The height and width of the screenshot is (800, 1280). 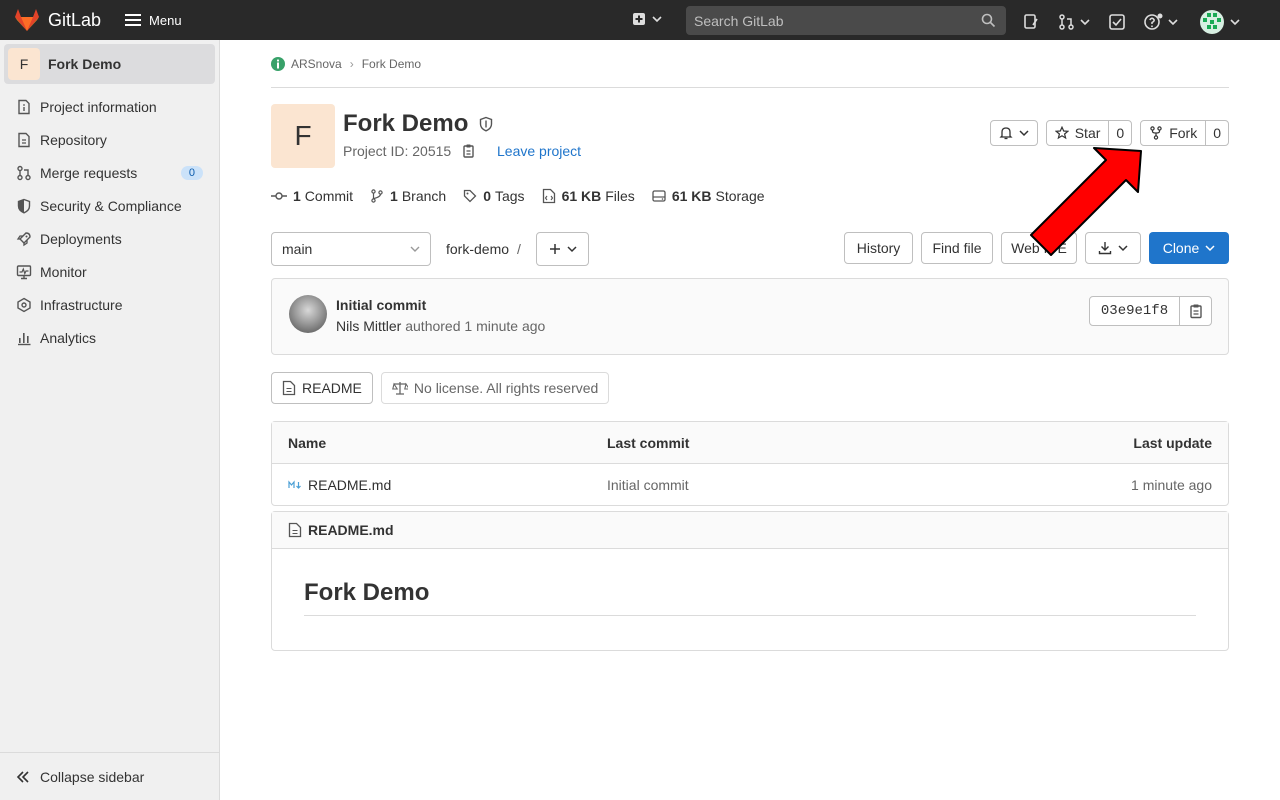 What do you see at coordinates (381, 305) in the screenshot?
I see `commit-title-link: Initial commit` at bounding box center [381, 305].